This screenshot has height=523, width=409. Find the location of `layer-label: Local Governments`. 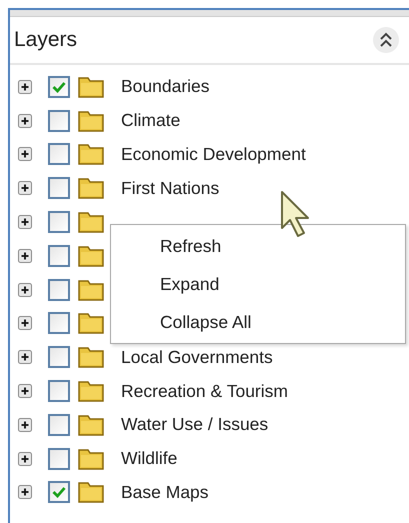

layer-label: Local Governments is located at coordinates (197, 357).